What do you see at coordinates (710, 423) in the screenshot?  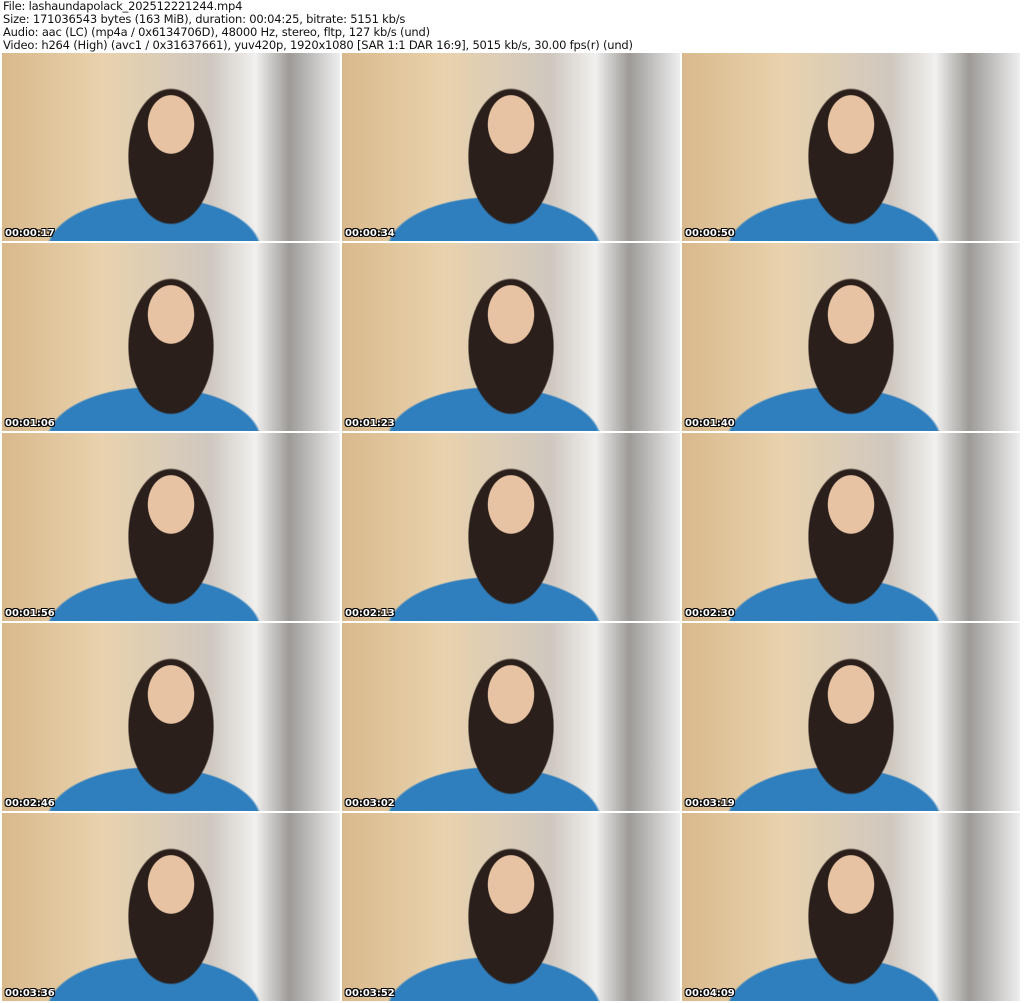 I see `timestamp-label: 00:01:40` at bounding box center [710, 423].